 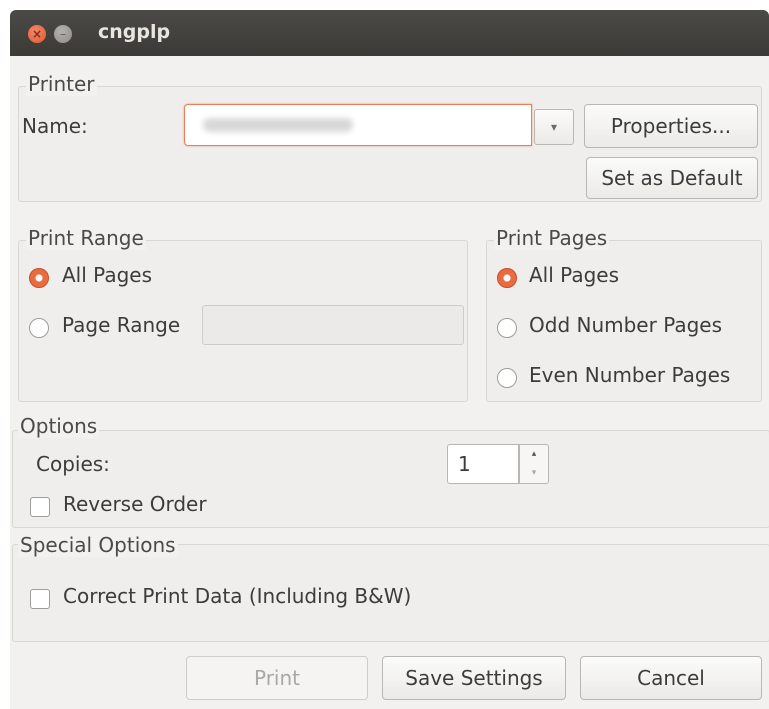 What do you see at coordinates (534, 454) in the screenshot?
I see `increment-icon: ▴` at bounding box center [534, 454].